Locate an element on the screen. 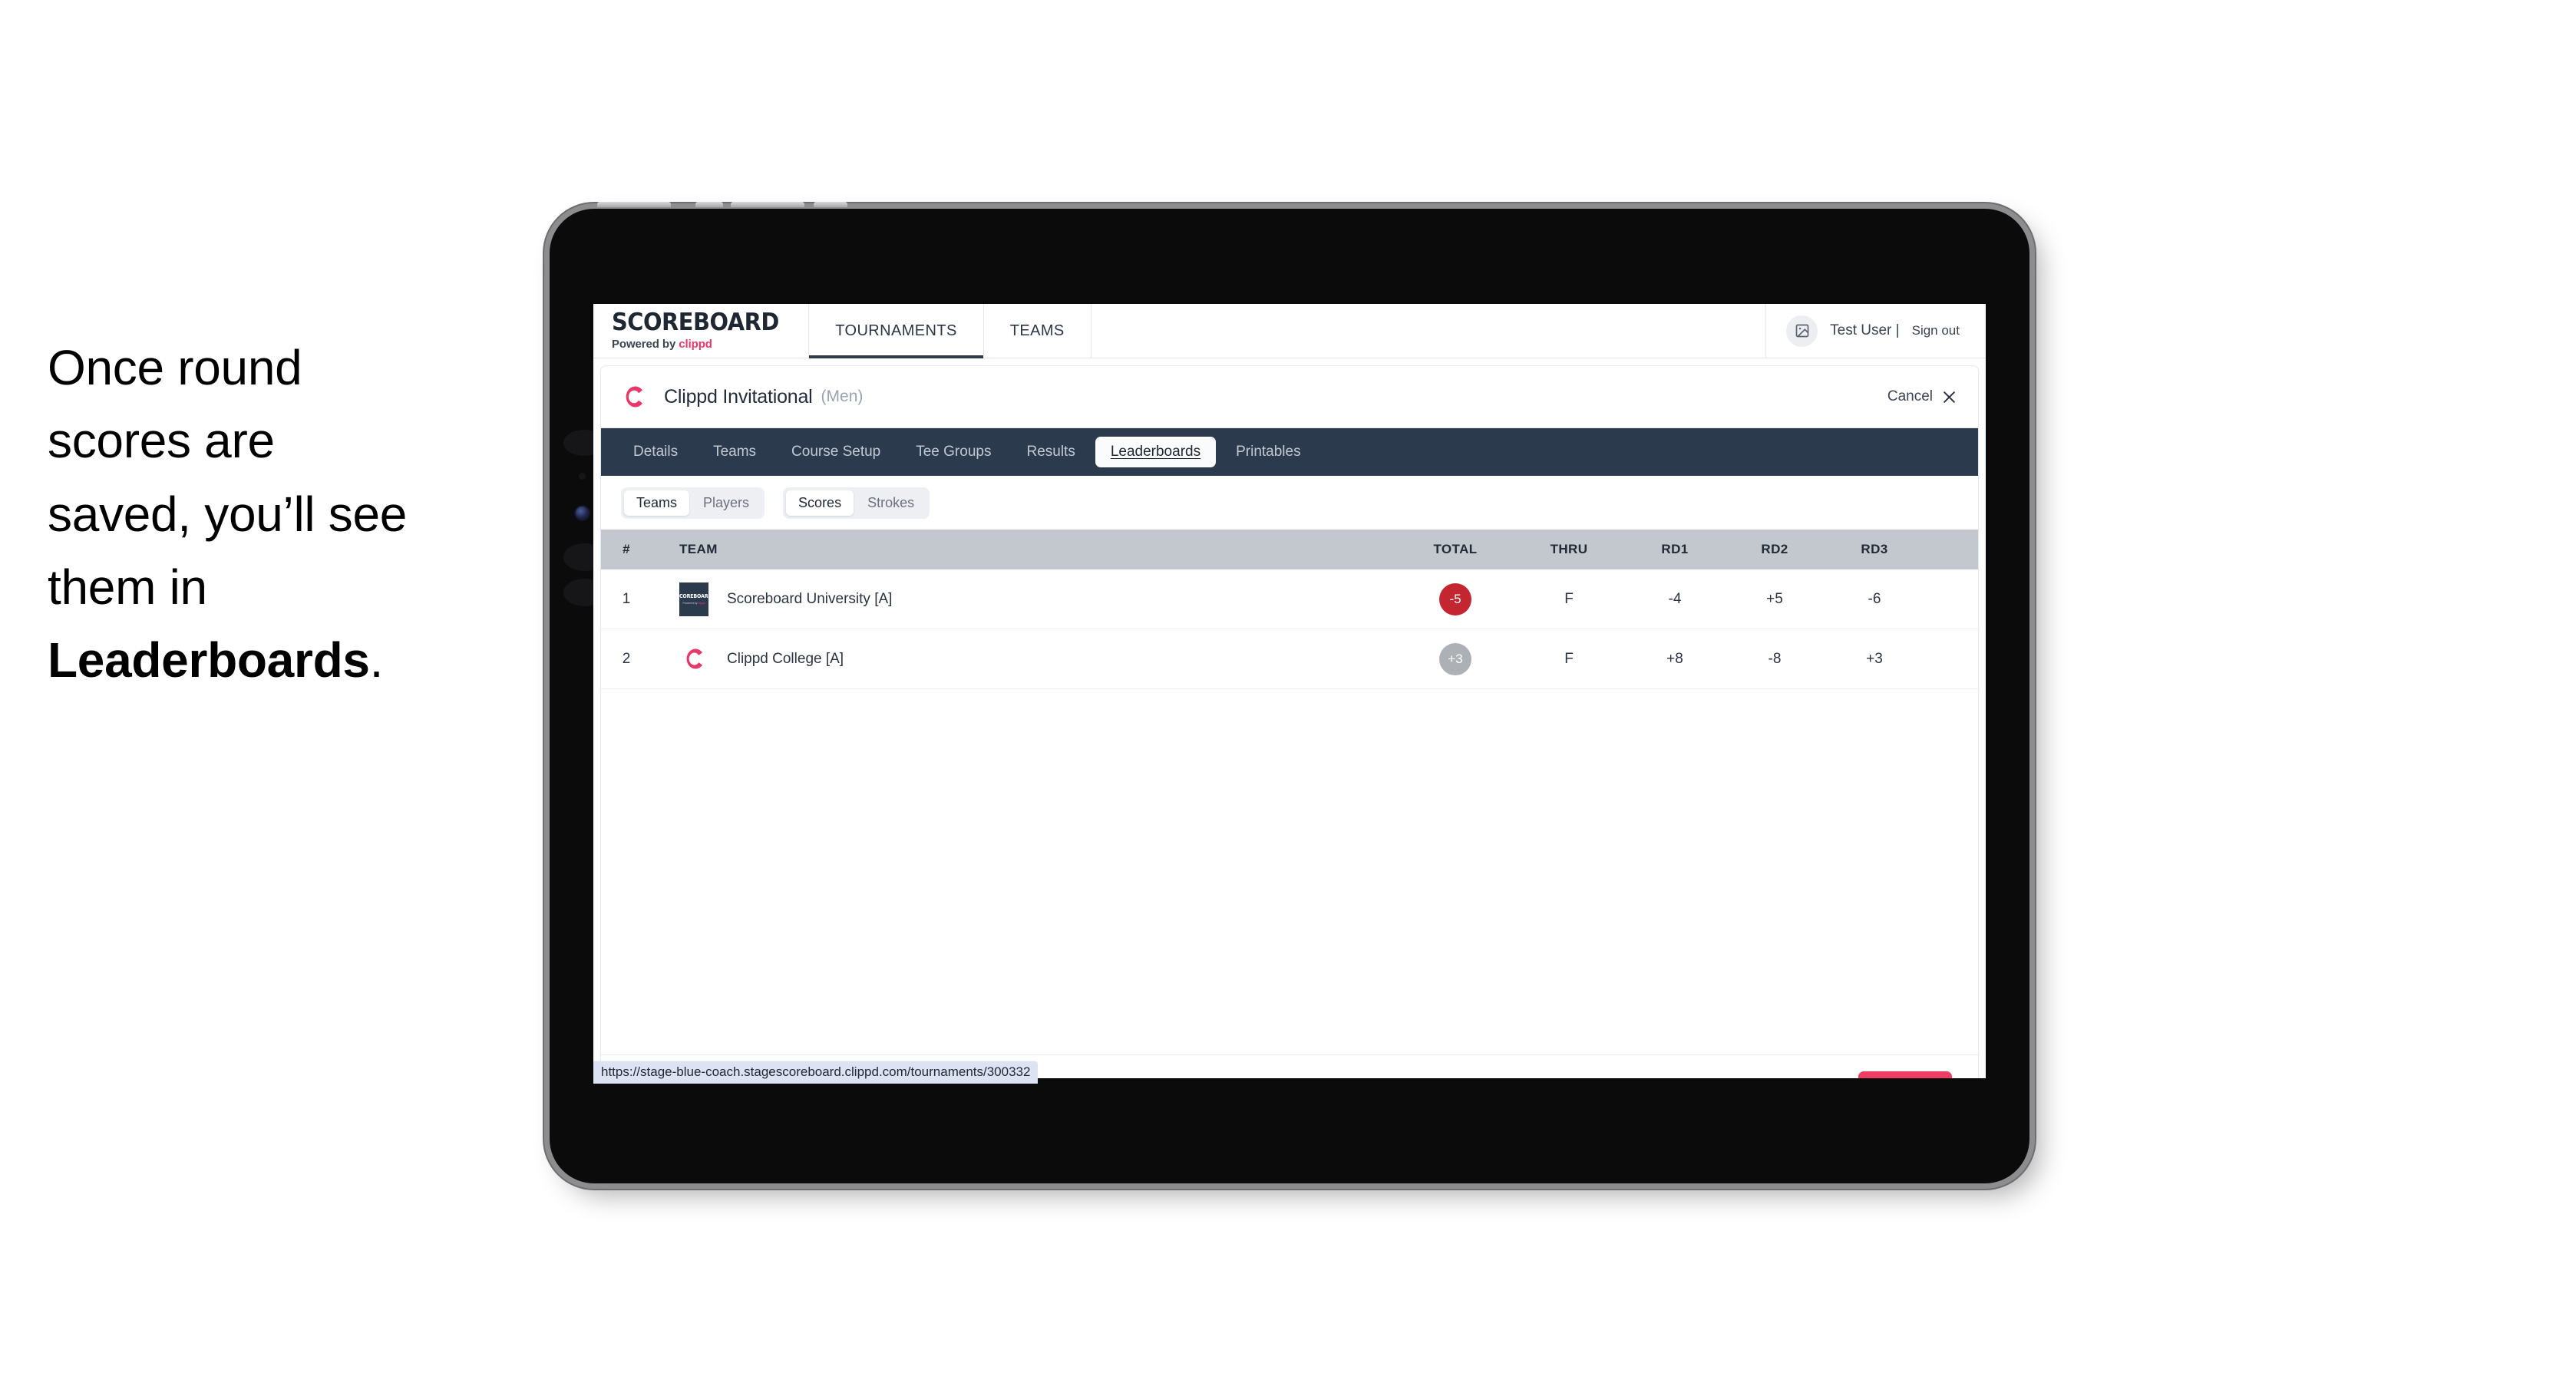 Image resolution: width=2576 pixels, height=1386 pixels. row-team-name: Scoreboard University [A] is located at coordinates (810, 598).